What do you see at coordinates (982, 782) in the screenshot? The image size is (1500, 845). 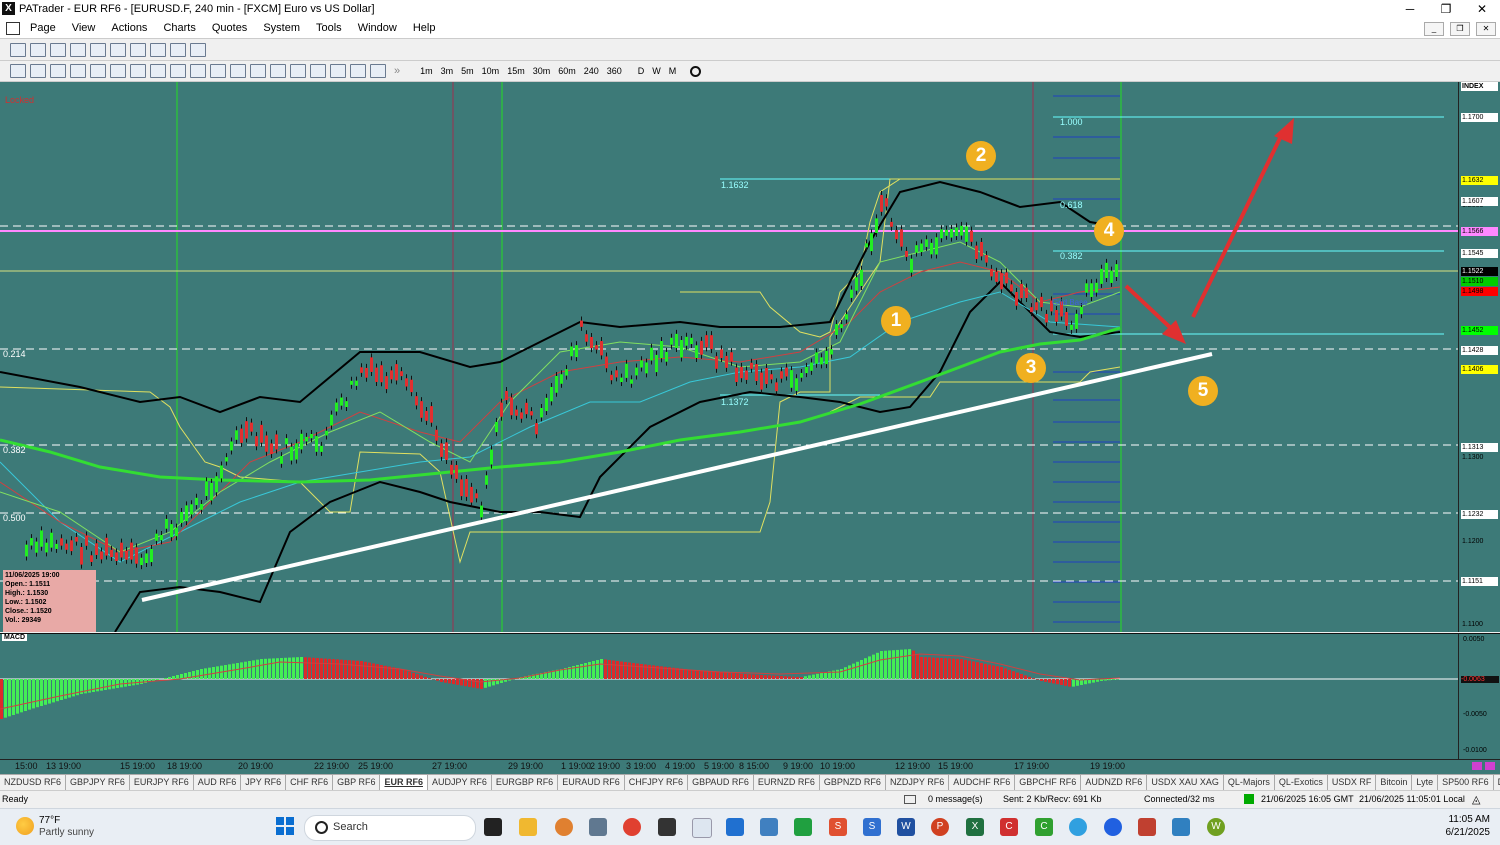 I see `symbol-tab: AUDCHF RF6` at bounding box center [982, 782].